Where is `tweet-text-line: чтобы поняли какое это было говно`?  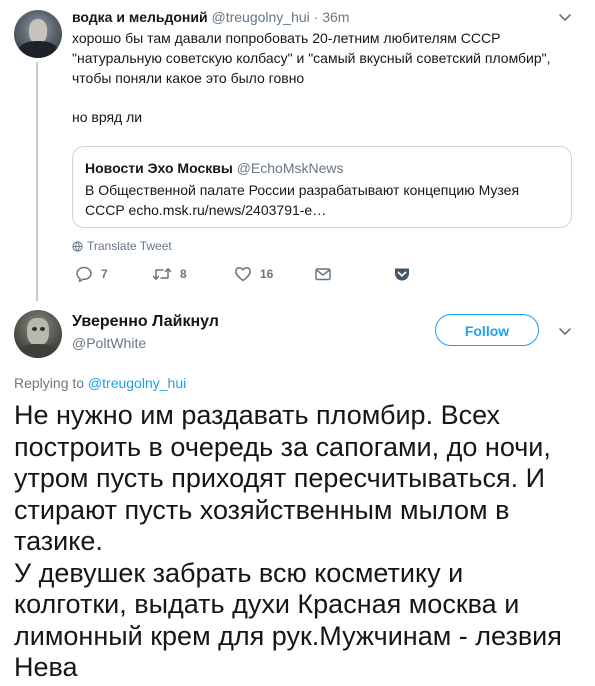 tweet-text-line: чтобы поняли какое это было говно is located at coordinates (188, 78).